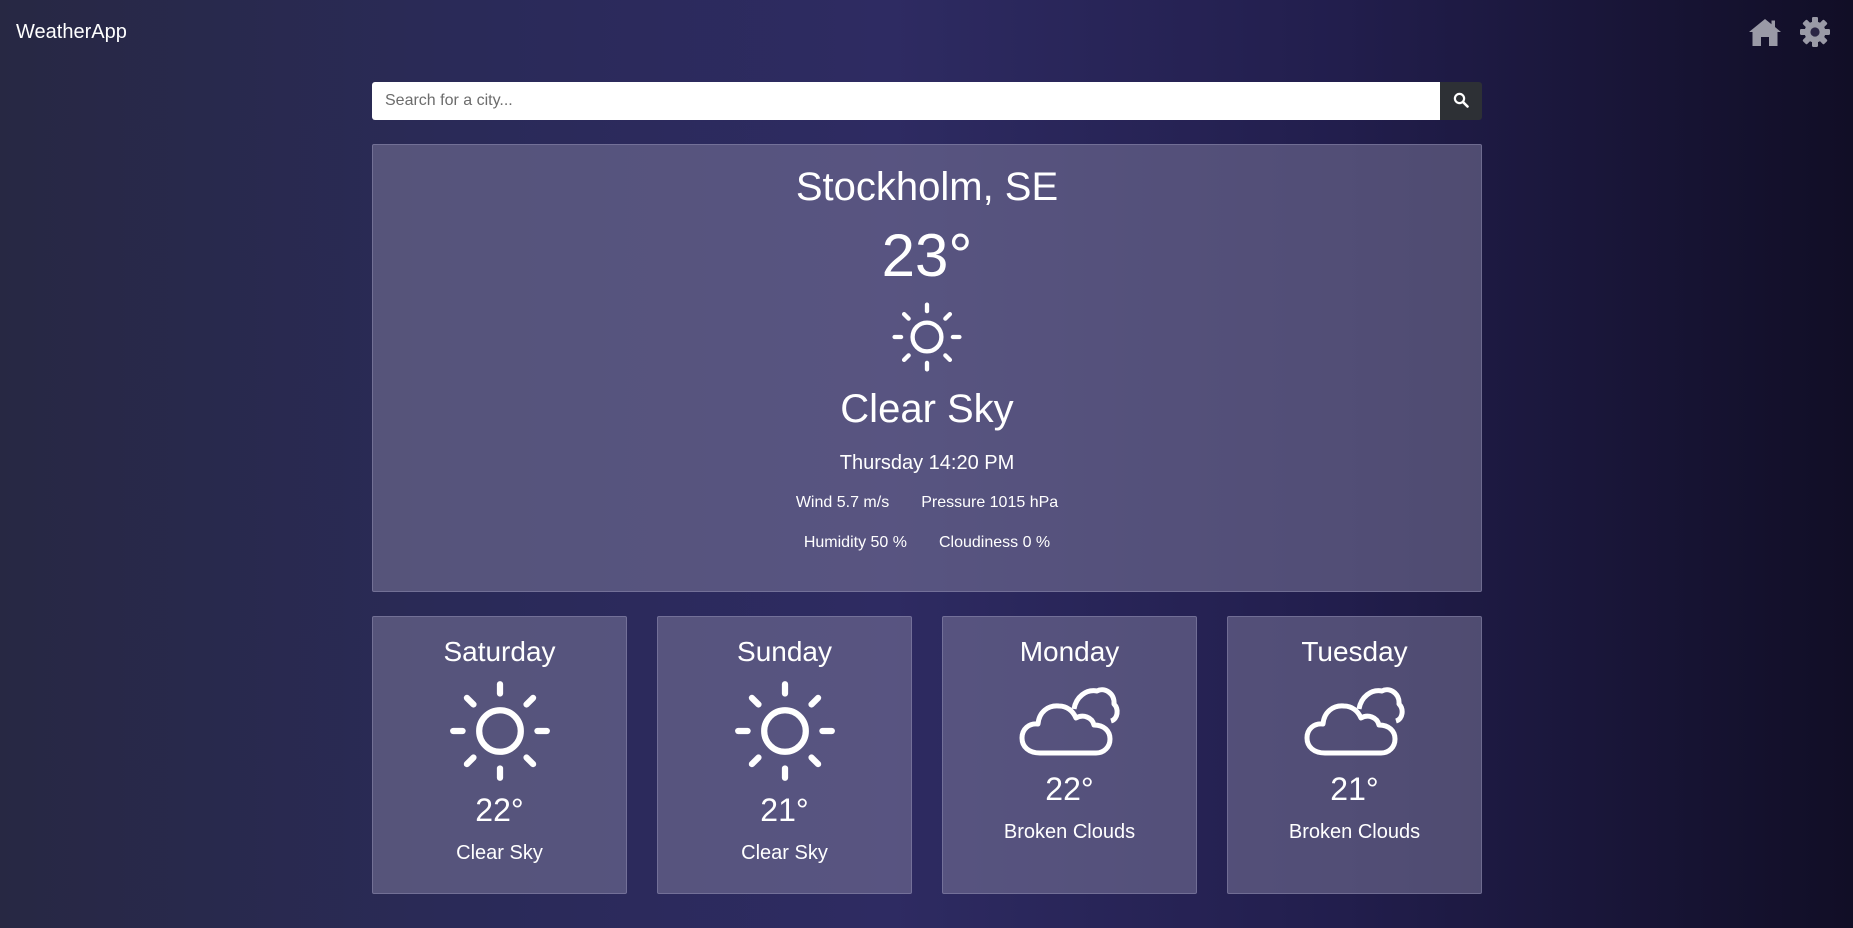 The height and width of the screenshot is (928, 1853). What do you see at coordinates (990, 502) in the screenshot?
I see `pressure-value: Pressure 1015 hPa` at bounding box center [990, 502].